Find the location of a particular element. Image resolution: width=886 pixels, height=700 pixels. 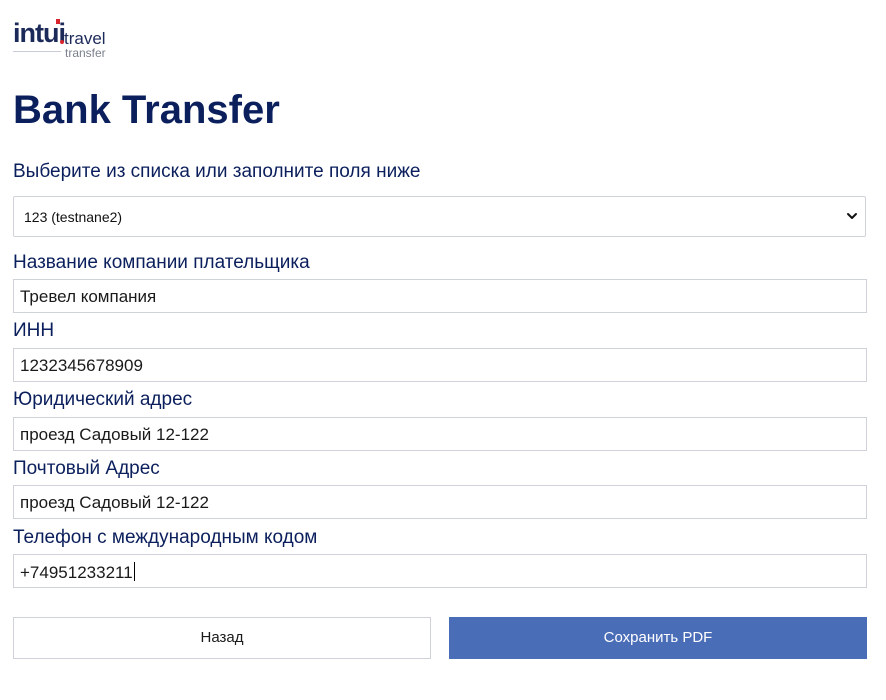

chevron-down-icon is located at coordinates (852, 216).